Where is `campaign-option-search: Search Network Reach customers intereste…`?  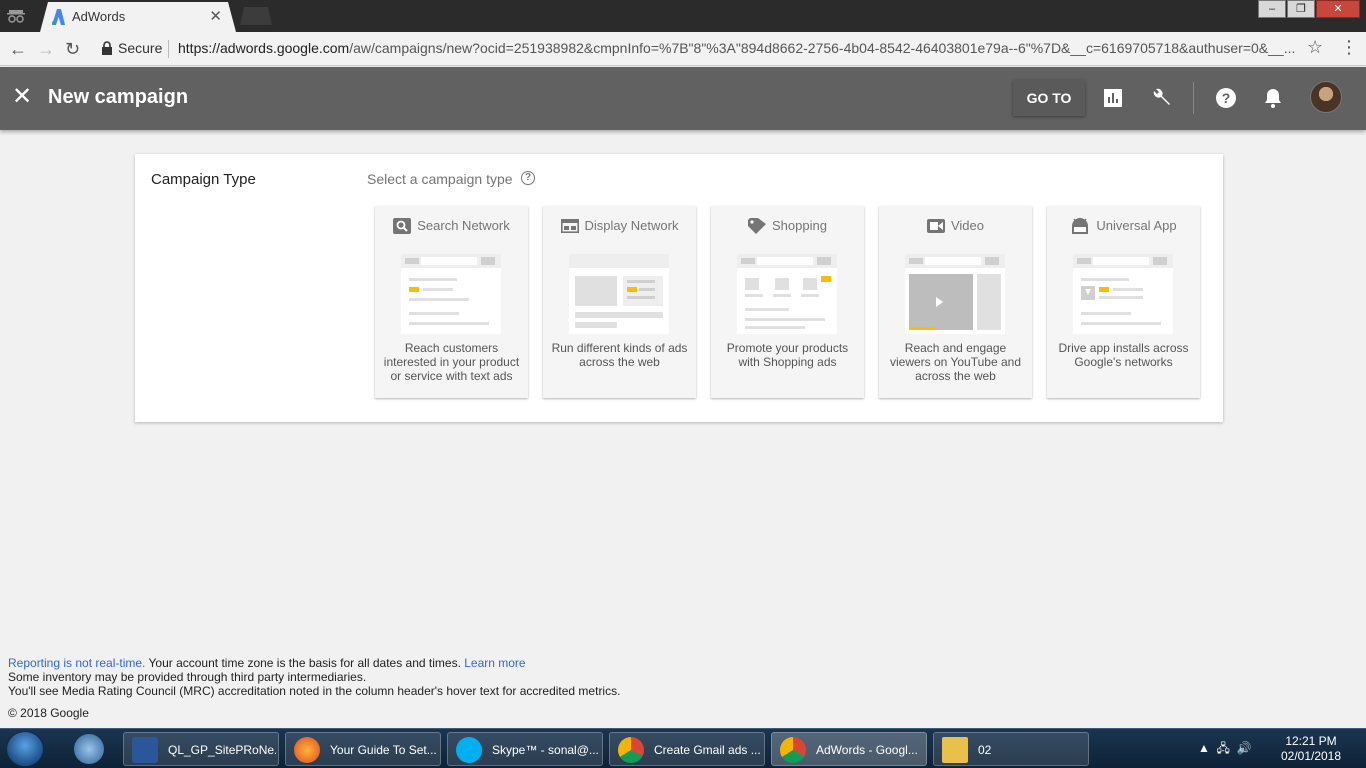
campaign-option-search: Search Network Reach customers intereste… is located at coordinates (451, 302).